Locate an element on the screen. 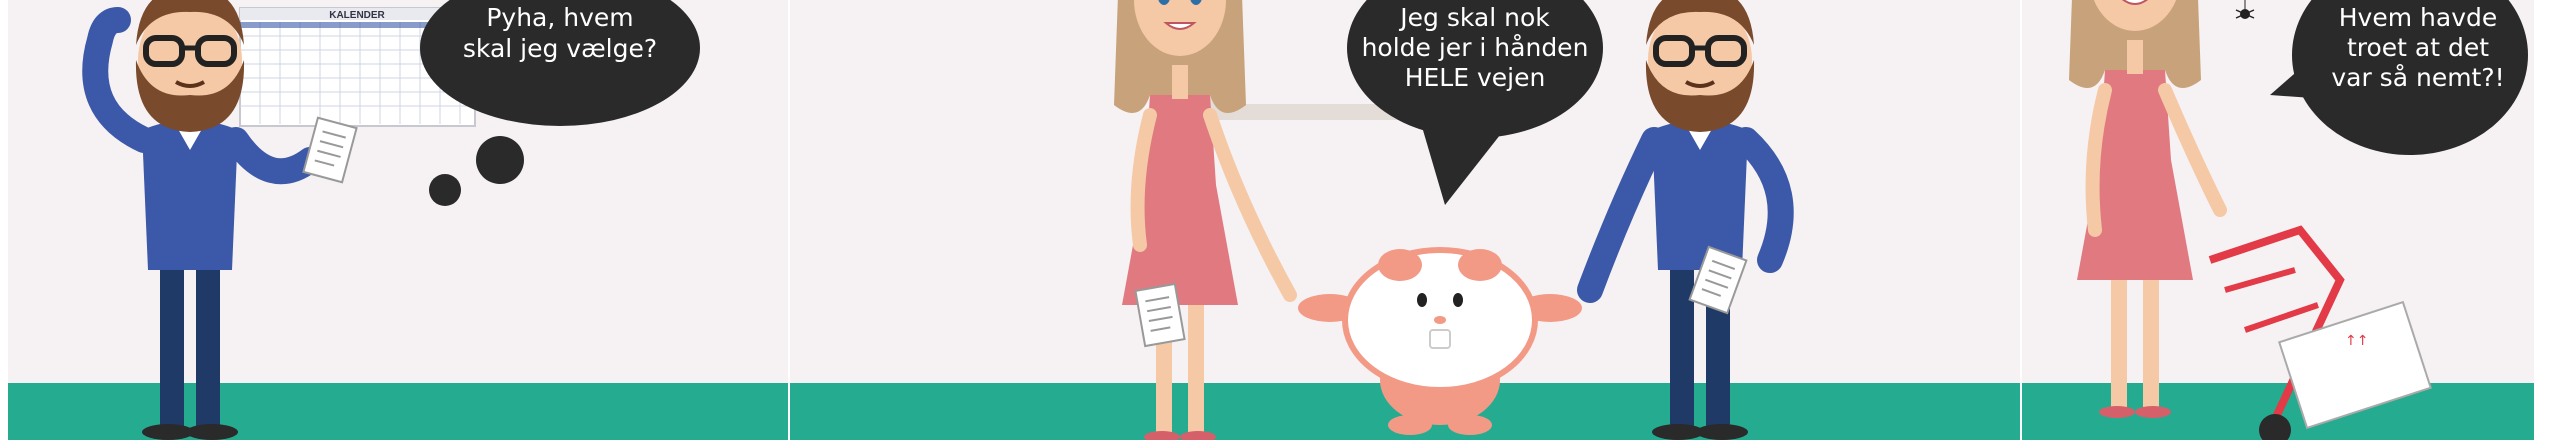 The height and width of the screenshot is (440, 2560). speech-line: troet at det is located at coordinates (2418, 47).